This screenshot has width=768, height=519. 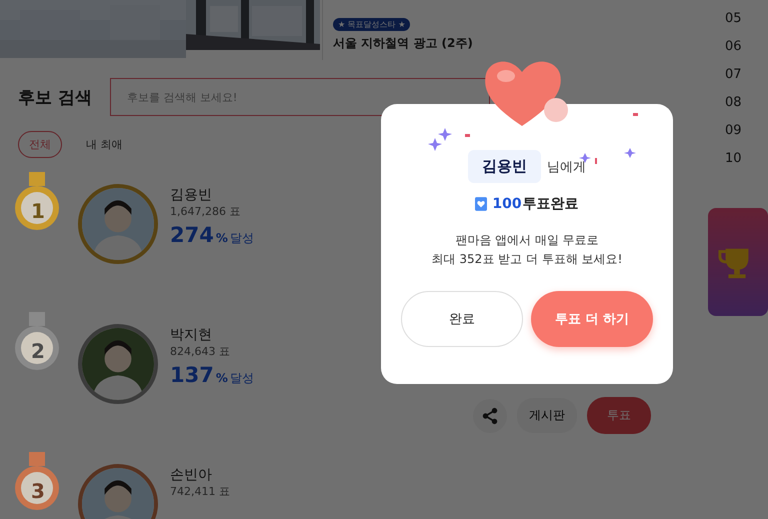 What do you see at coordinates (462, 319) in the screenshot?
I see `done-button: 완료` at bounding box center [462, 319].